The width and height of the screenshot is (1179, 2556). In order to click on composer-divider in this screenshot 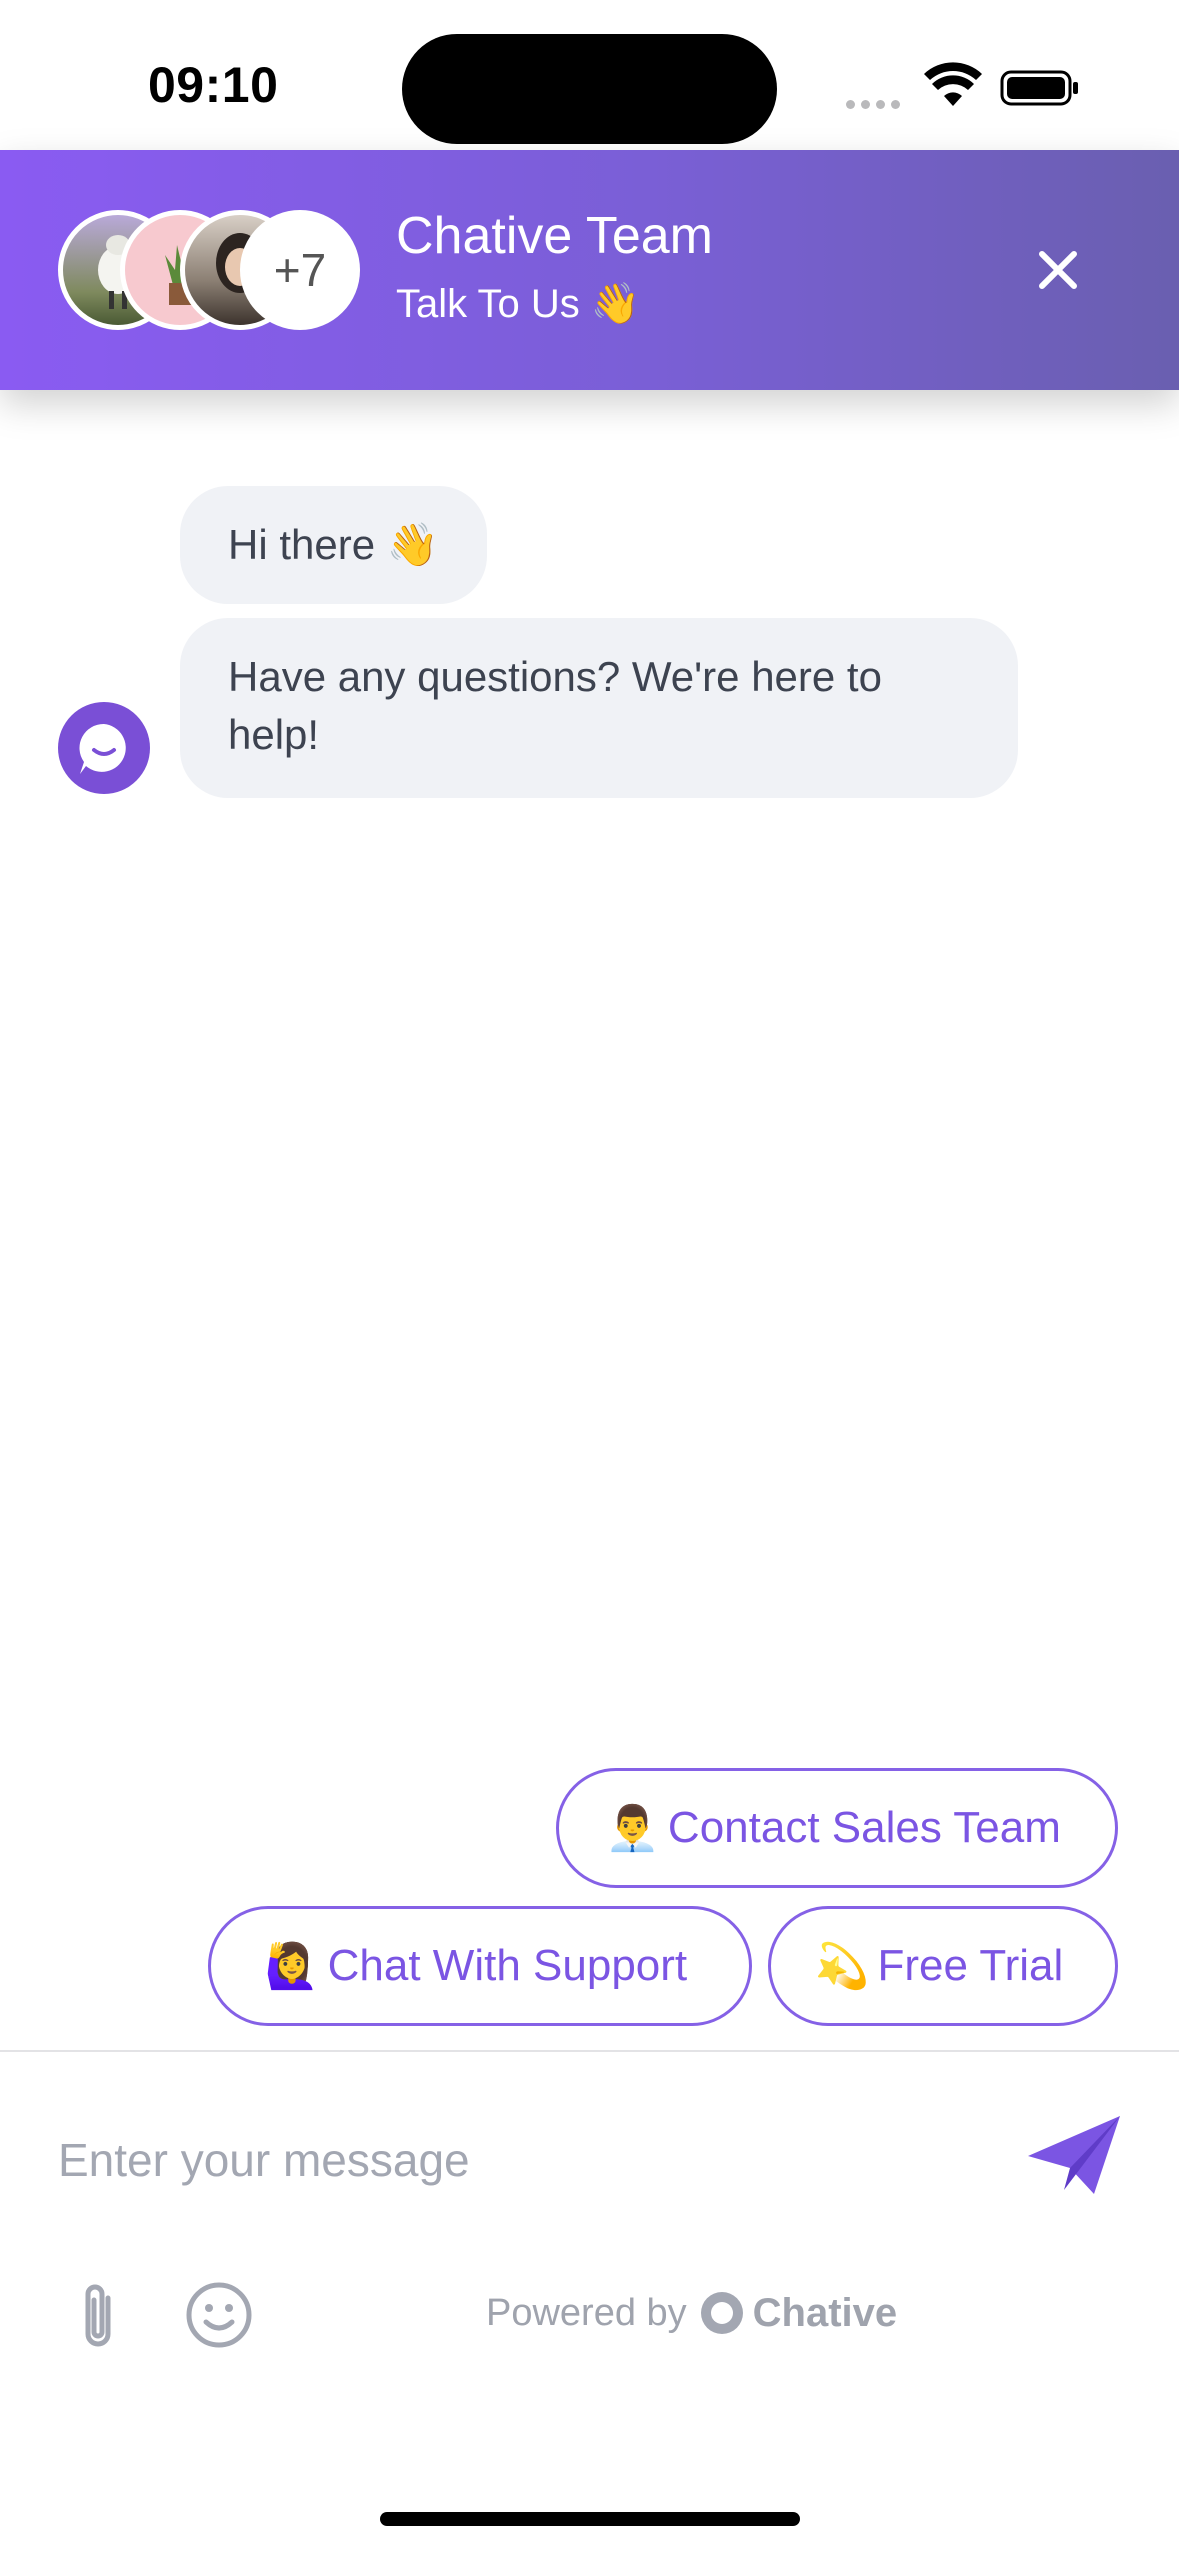, I will do `click(589, 2051)`.